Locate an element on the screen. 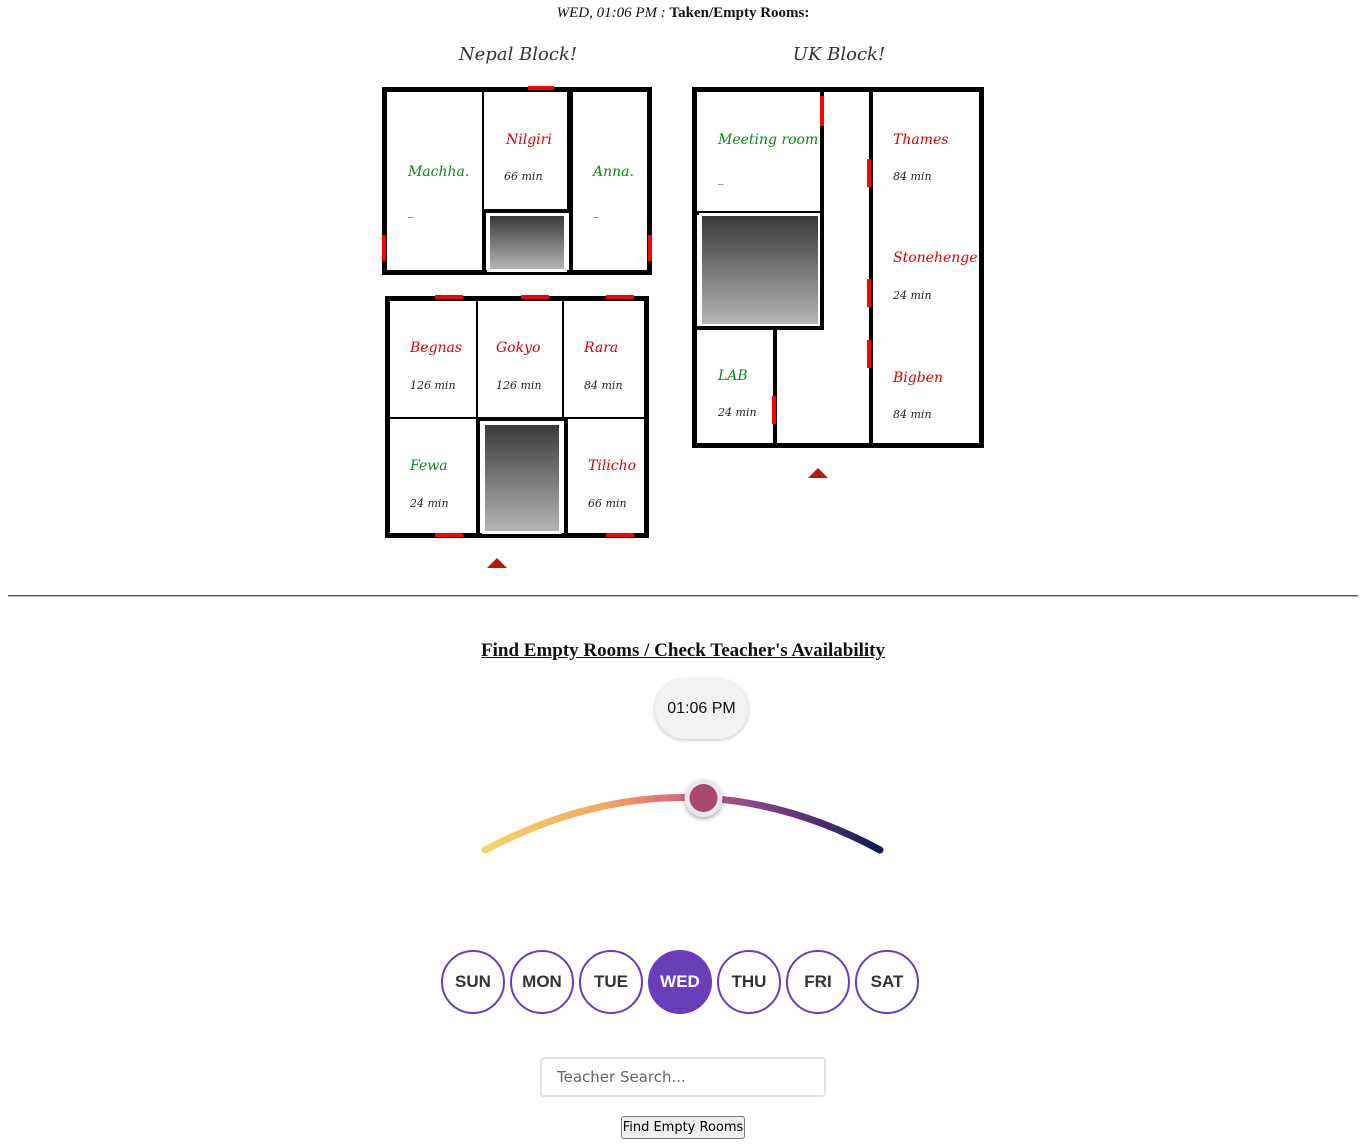  section-divider is located at coordinates (683, 596).